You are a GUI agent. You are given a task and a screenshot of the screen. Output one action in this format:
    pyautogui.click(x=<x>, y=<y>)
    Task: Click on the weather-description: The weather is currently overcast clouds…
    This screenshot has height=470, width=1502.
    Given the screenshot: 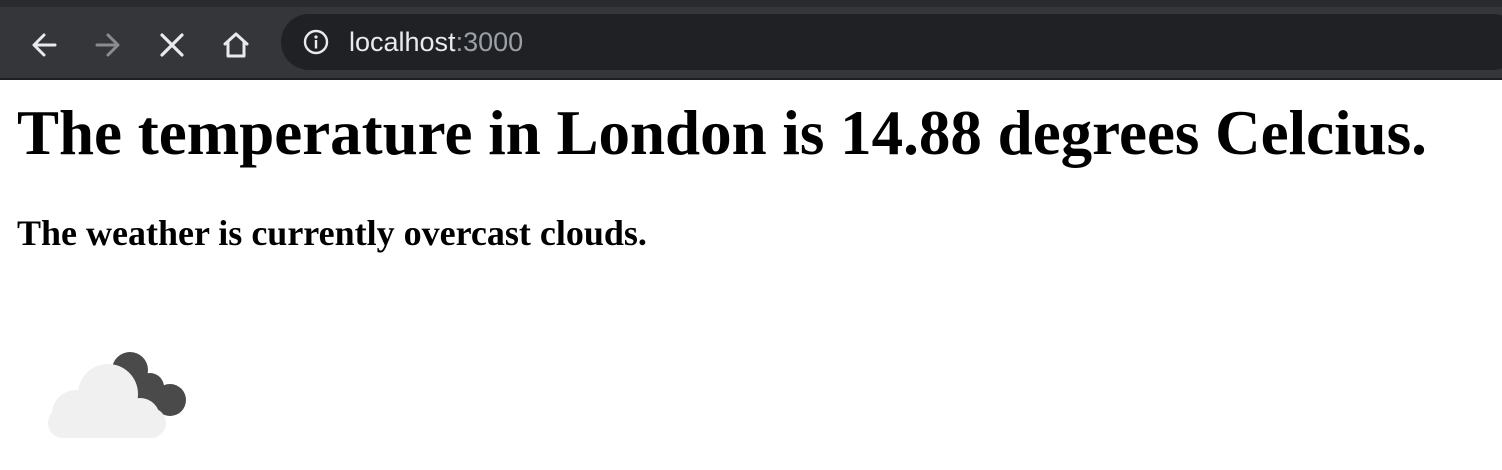 What is the action you would take?
    pyautogui.click(x=332, y=233)
    